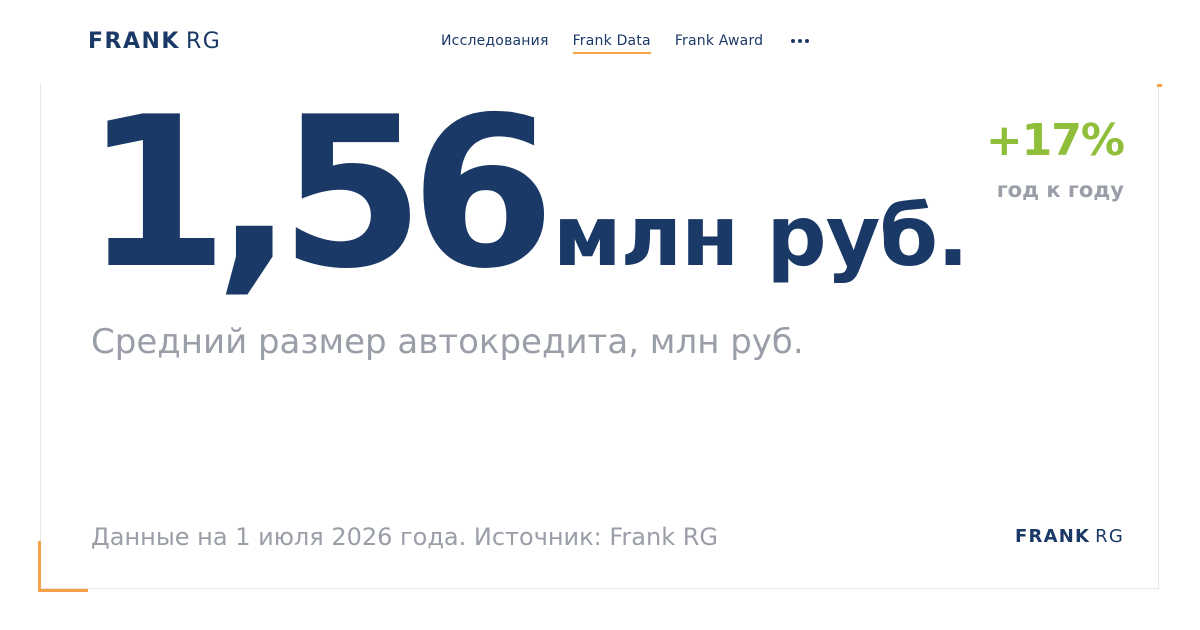 The image size is (1200, 630). Describe the element at coordinates (1053, 536) in the screenshot. I see `footer-logo-bold-text: FRANK` at that location.